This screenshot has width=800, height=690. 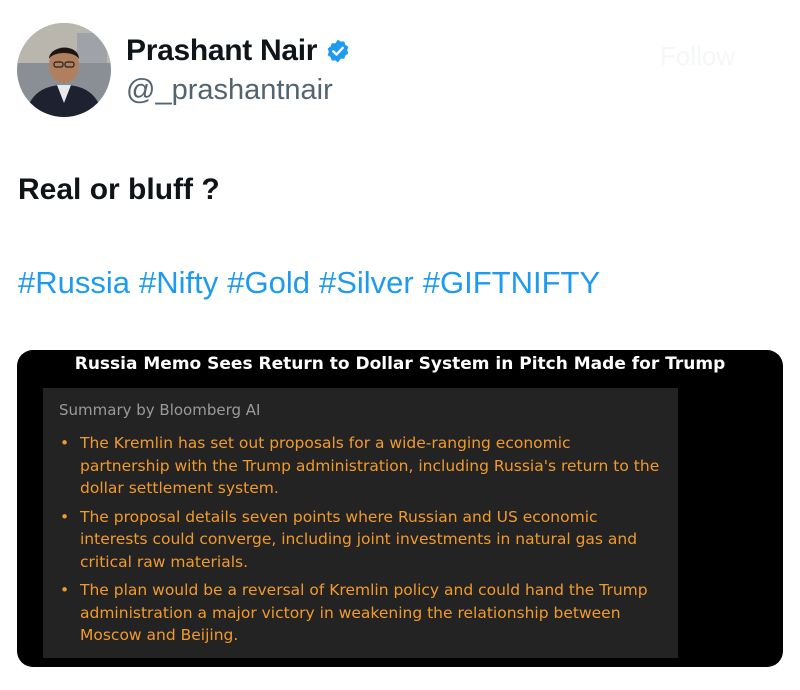 I want to click on follow-button: Follow, so click(x=697, y=56).